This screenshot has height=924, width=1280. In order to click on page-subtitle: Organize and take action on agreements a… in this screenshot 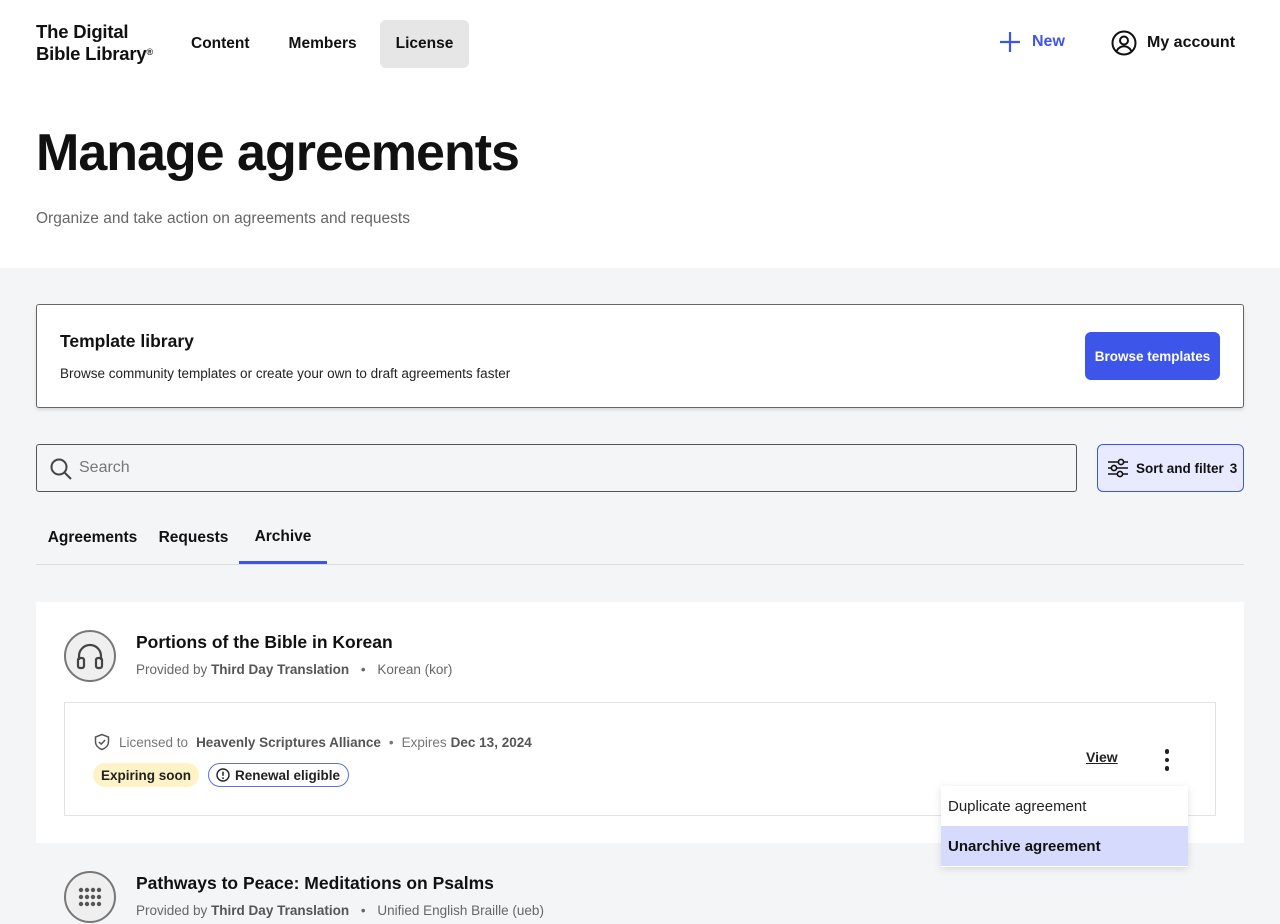, I will do `click(223, 218)`.